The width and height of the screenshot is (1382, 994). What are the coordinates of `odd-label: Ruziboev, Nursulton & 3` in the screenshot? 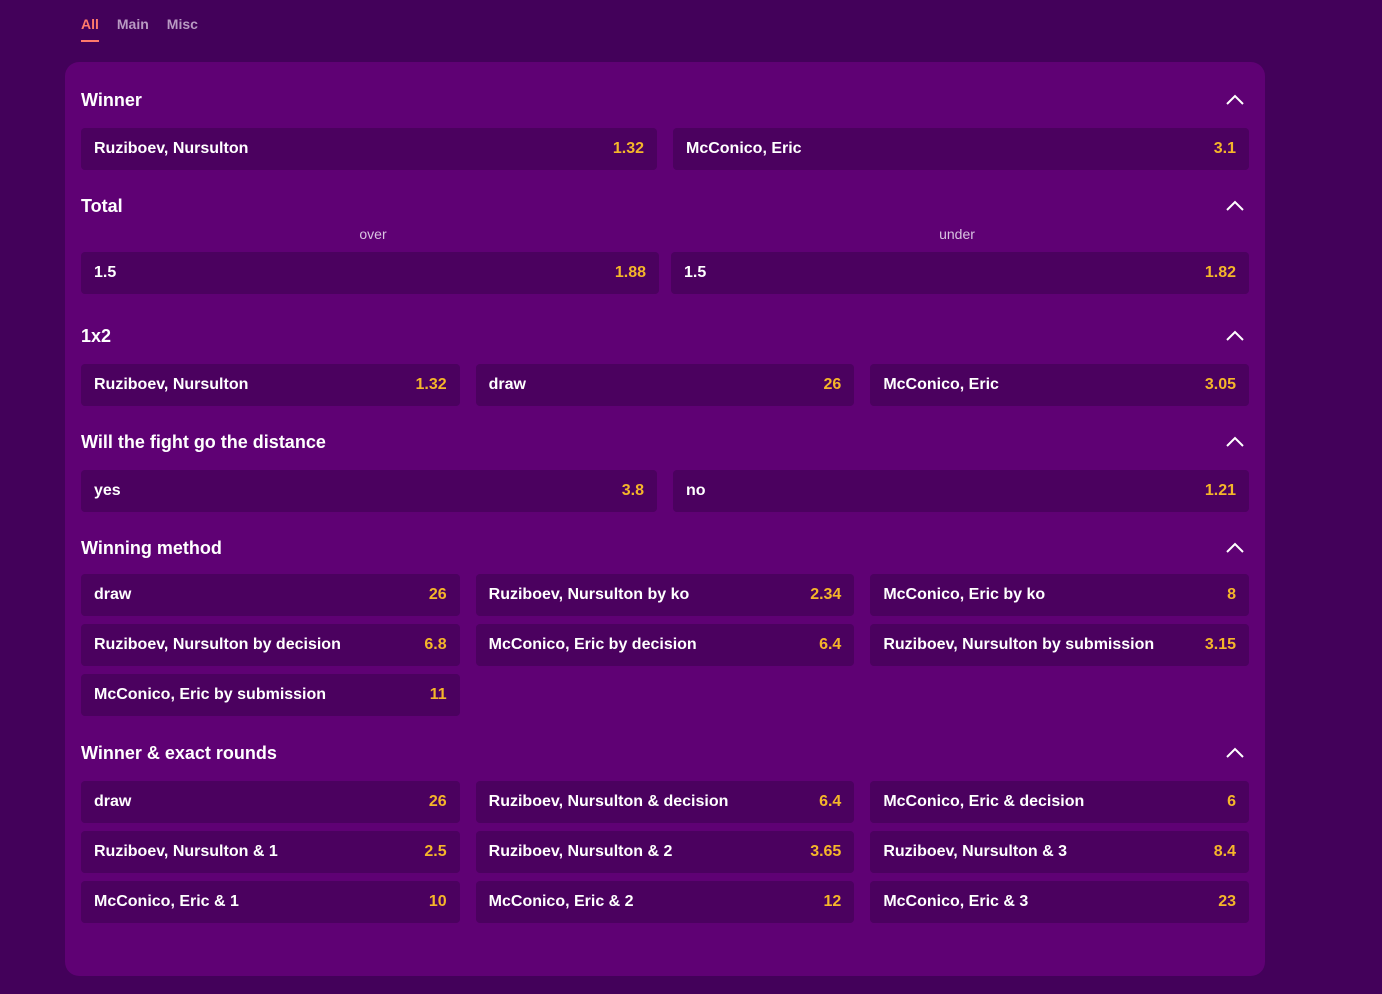 It's located at (975, 851).